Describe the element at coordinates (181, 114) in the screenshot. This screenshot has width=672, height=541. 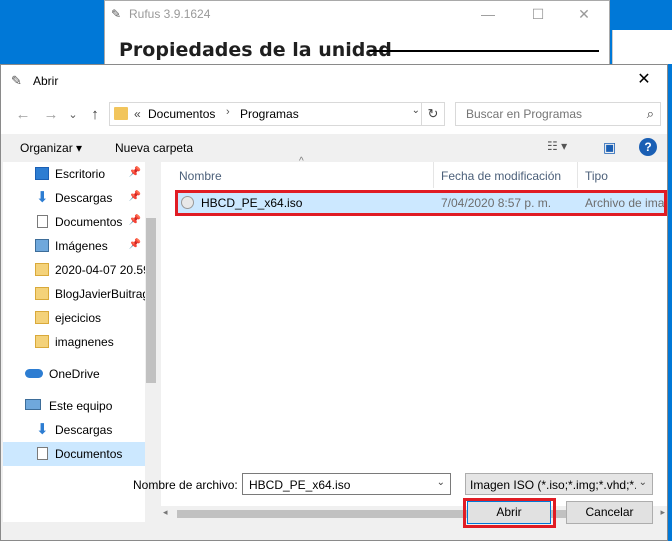
I see `breadcrumb-documentos: Documentos` at that location.